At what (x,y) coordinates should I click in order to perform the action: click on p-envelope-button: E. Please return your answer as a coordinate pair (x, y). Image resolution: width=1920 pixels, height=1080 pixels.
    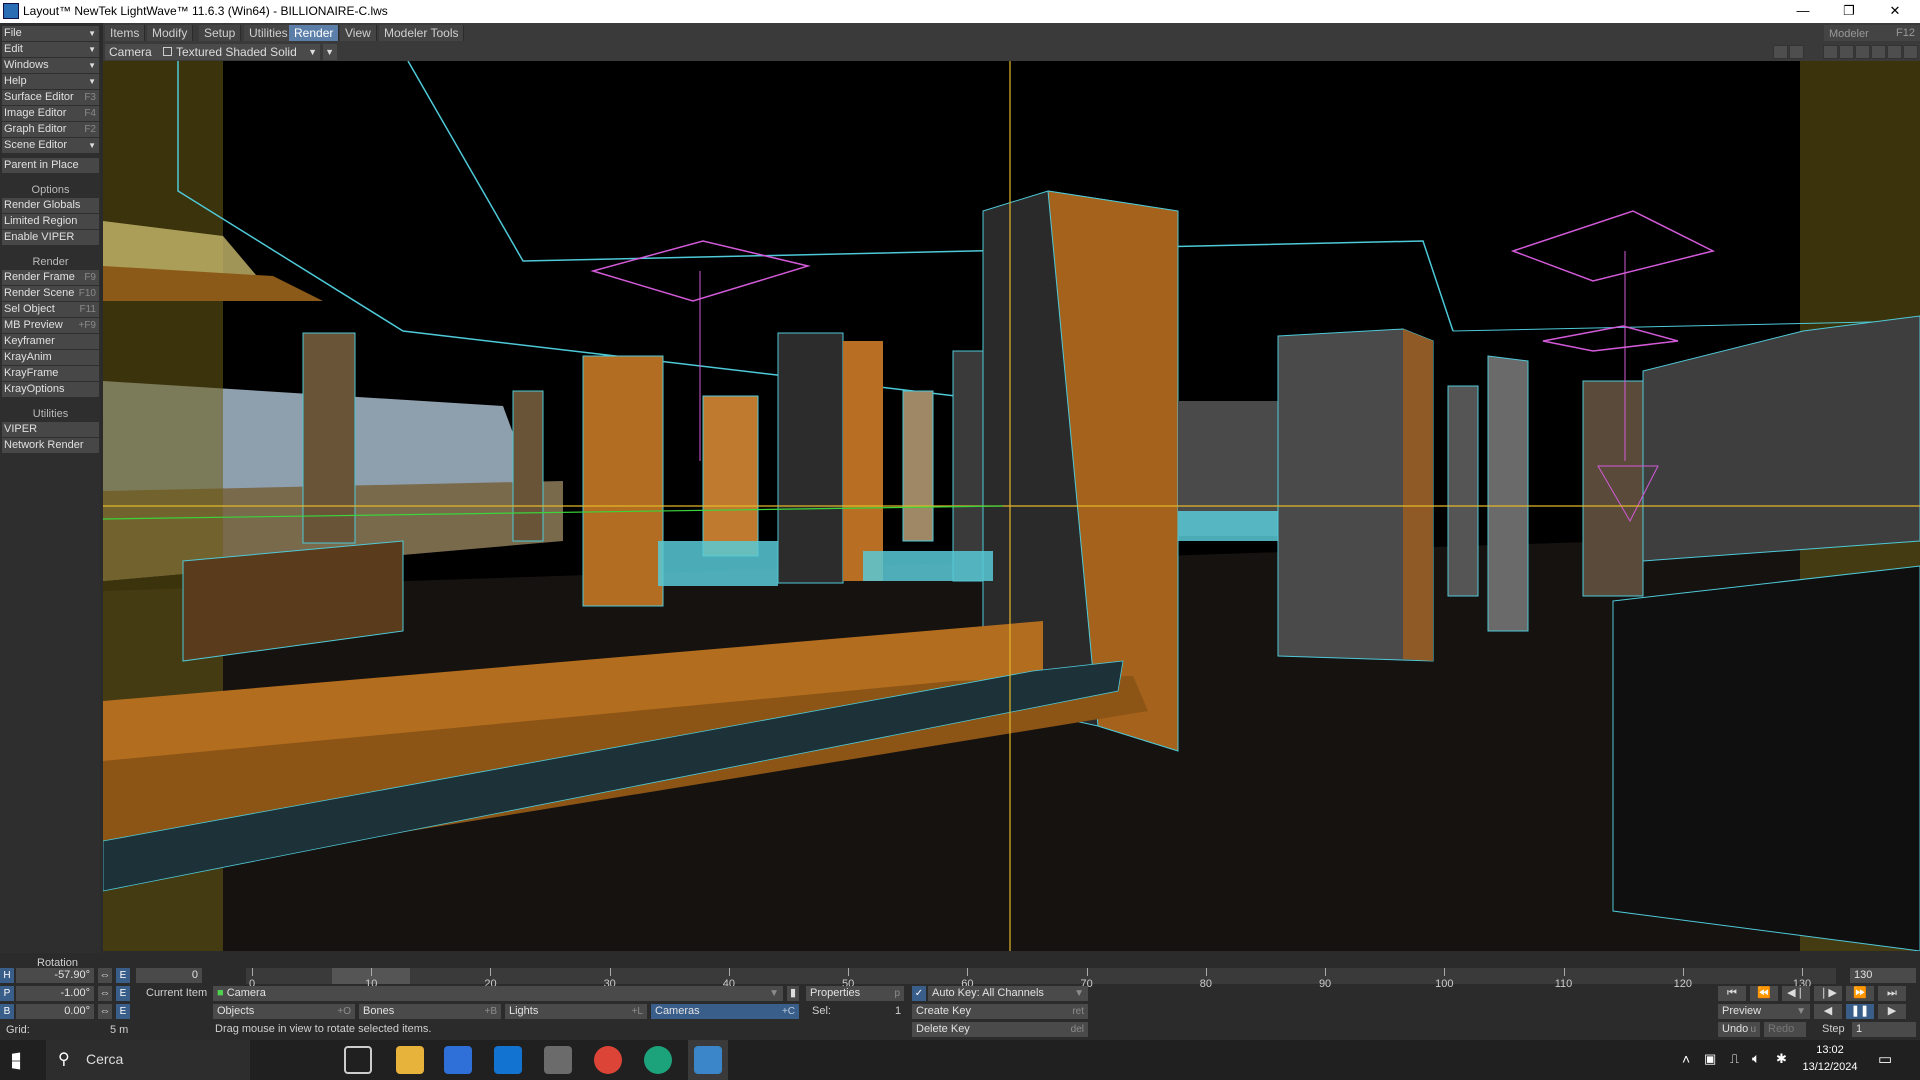
    Looking at the image, I should click on (123, 993).